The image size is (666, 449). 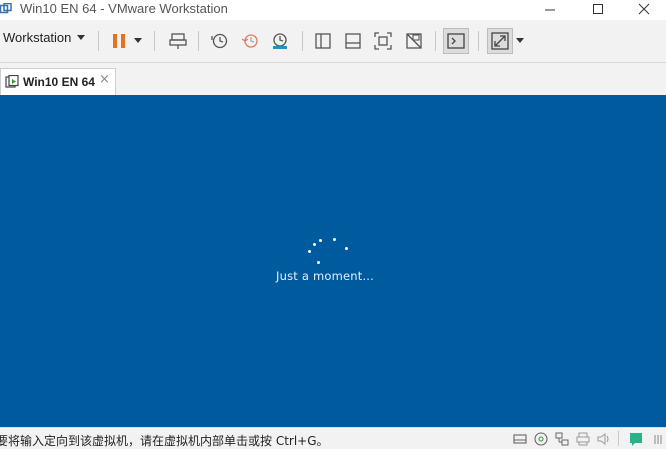 I want to click on loading-spinner-icon, so click(x=330, y=251).